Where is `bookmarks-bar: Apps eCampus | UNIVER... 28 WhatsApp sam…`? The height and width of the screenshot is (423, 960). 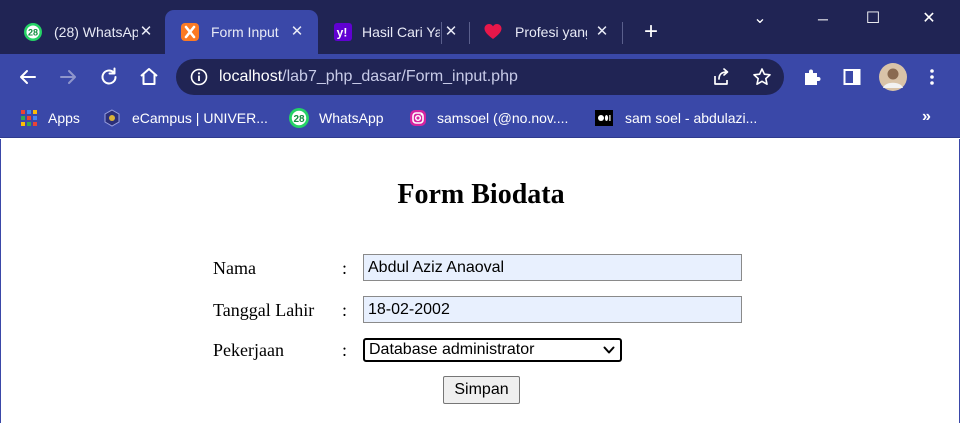
bookmarks-bar: Apps eCampus | UNIVER... 28 WhatsApp sam… is located at coordinates (480, 119).